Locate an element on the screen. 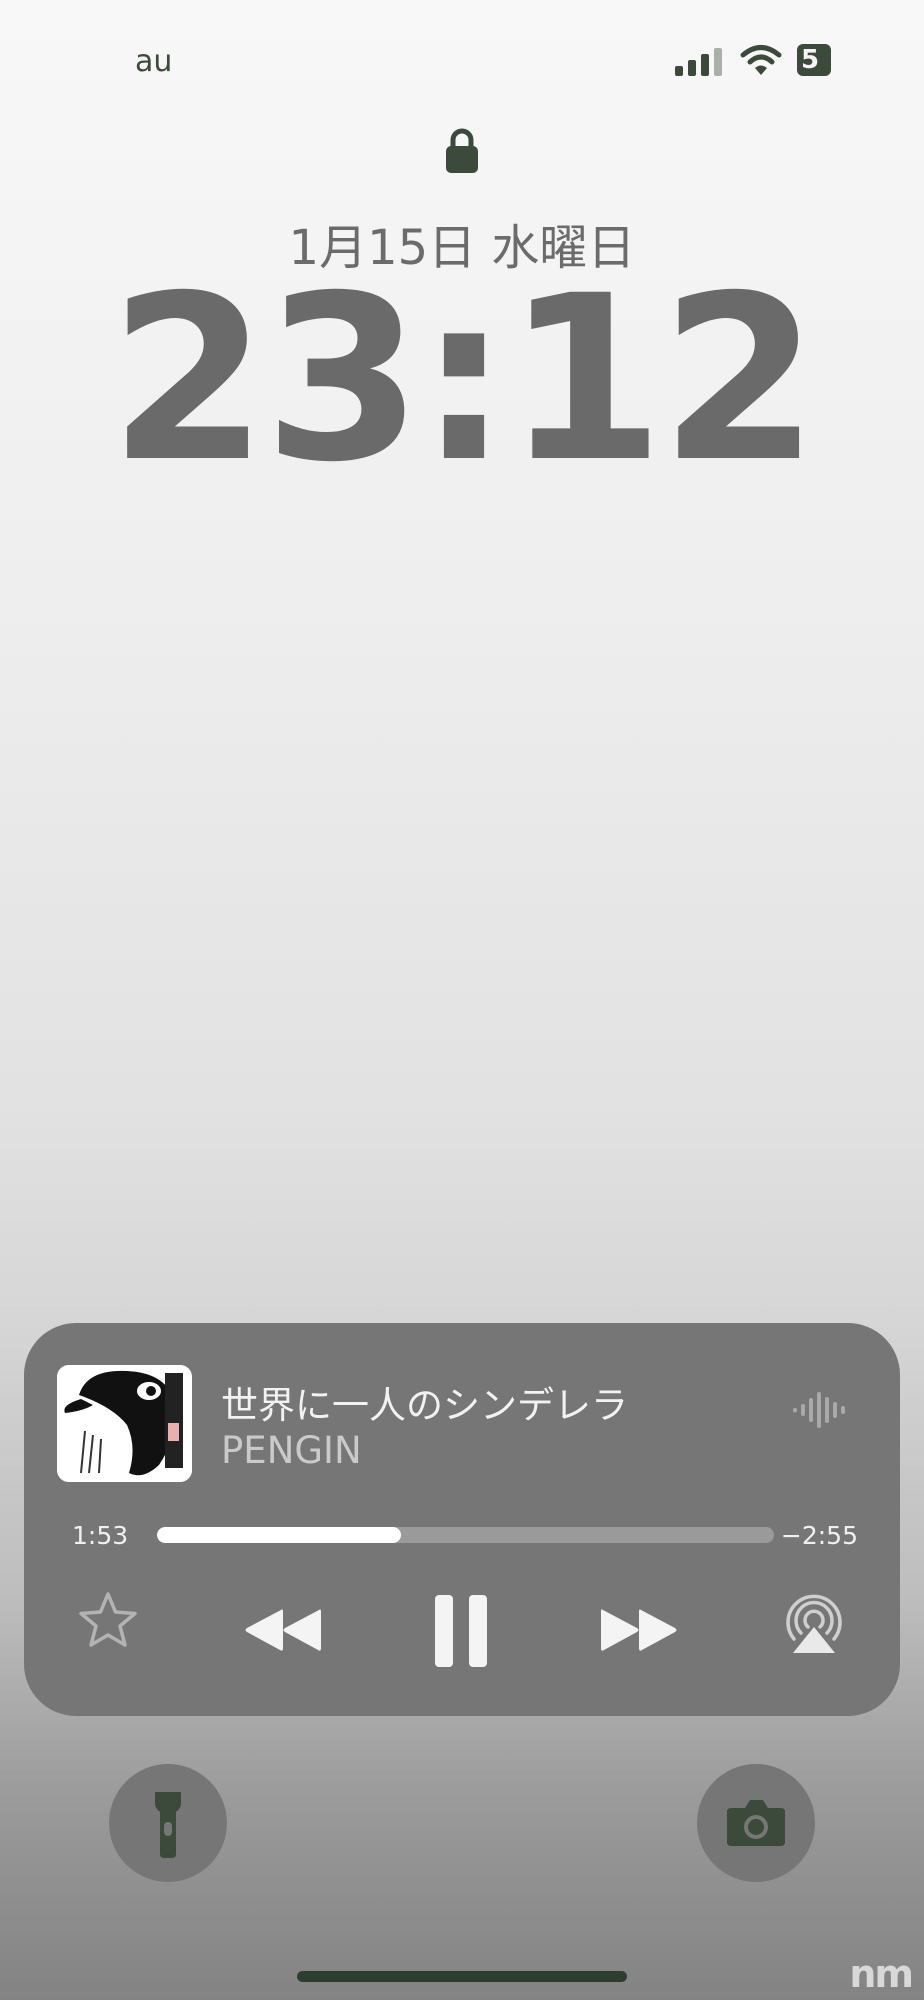 The image size is (924, 2000). song-artist: PENGIN is located at coordinates (291, 1450).